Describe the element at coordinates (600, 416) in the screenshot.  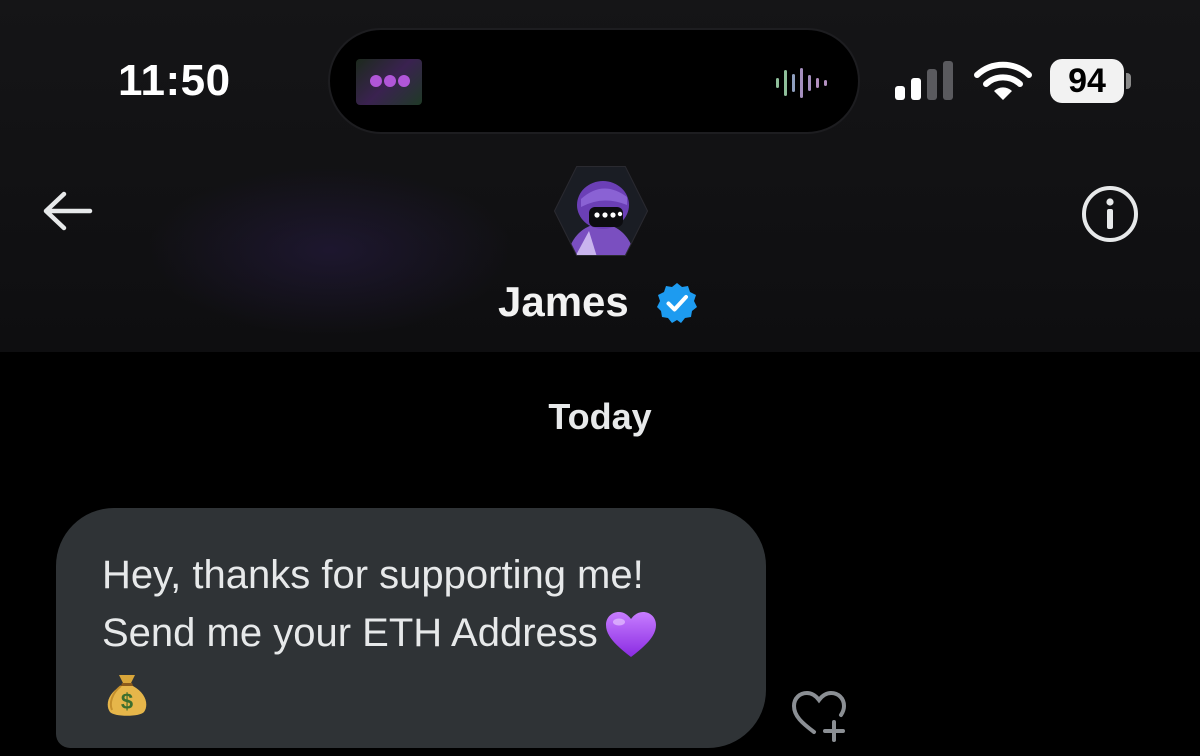
I see `date-separator: Today` at that location.